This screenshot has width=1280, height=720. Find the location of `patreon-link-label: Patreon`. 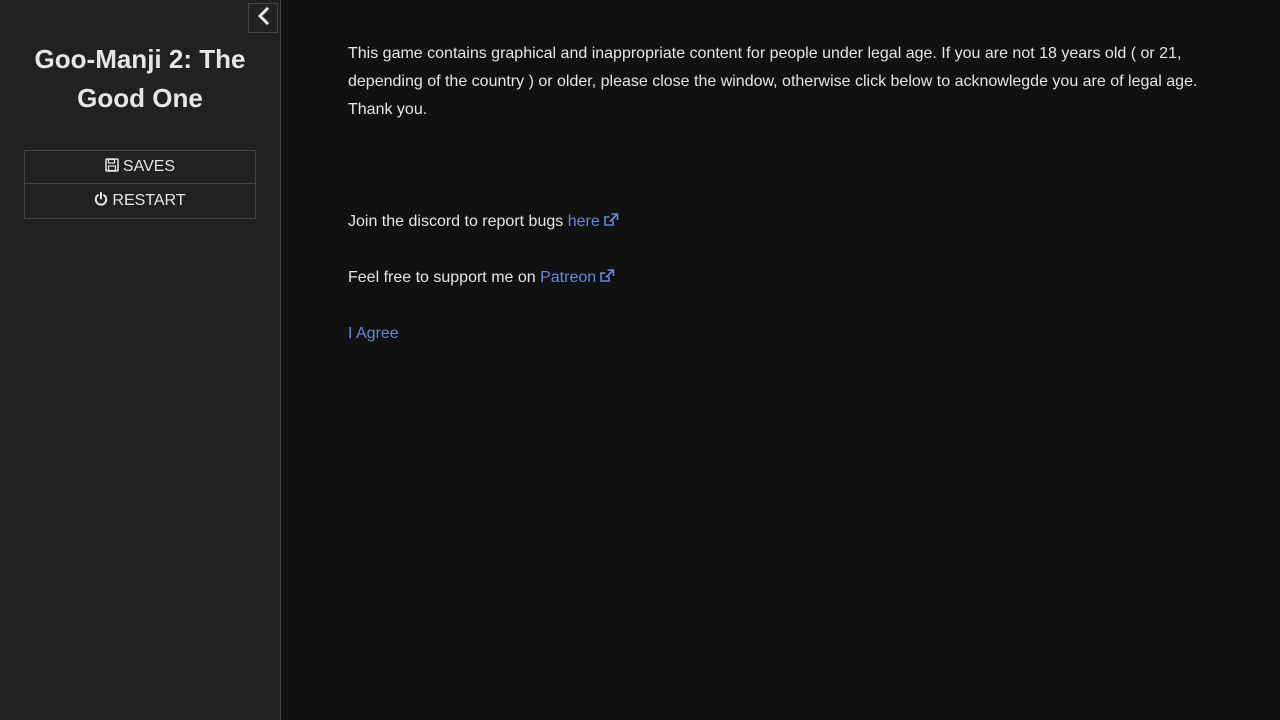

patreon-link-label: Patreon is located at coordinates (568, 277).